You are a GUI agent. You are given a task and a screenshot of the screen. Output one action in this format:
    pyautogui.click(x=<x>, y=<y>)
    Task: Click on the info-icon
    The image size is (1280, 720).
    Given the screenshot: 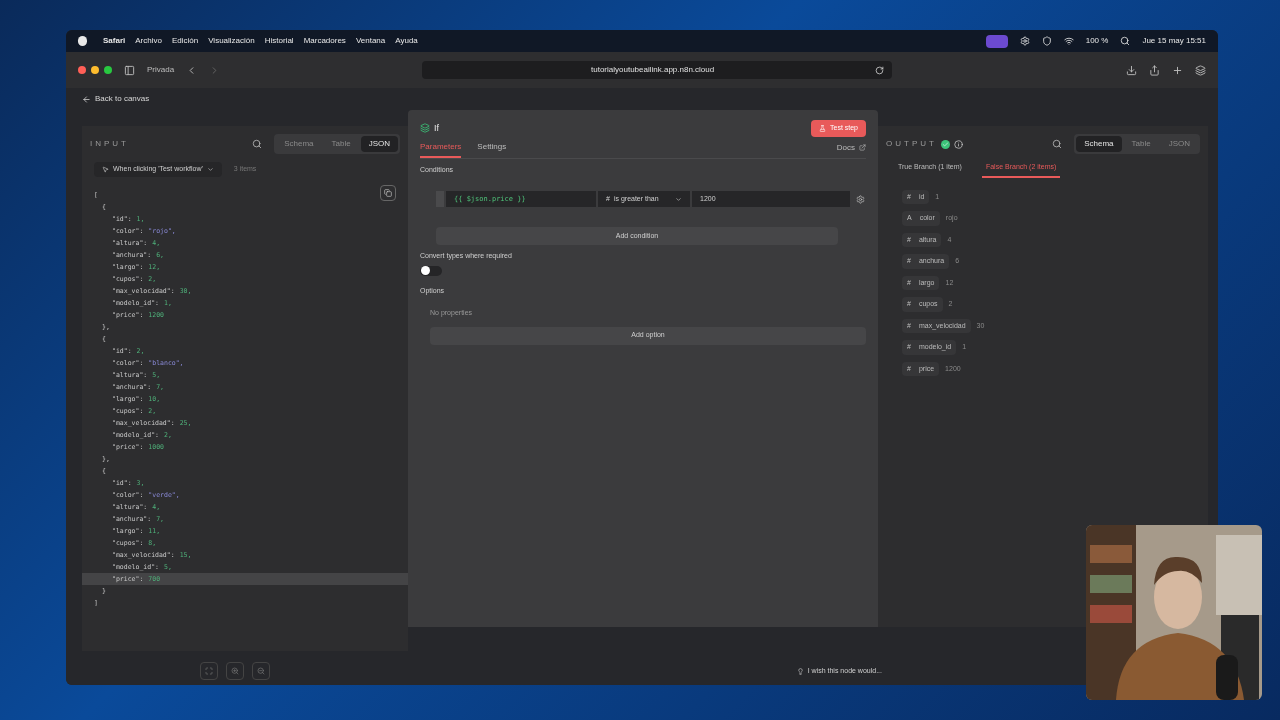 What is the action you would take?
    pyautogui.click(x=958, y=144)
    